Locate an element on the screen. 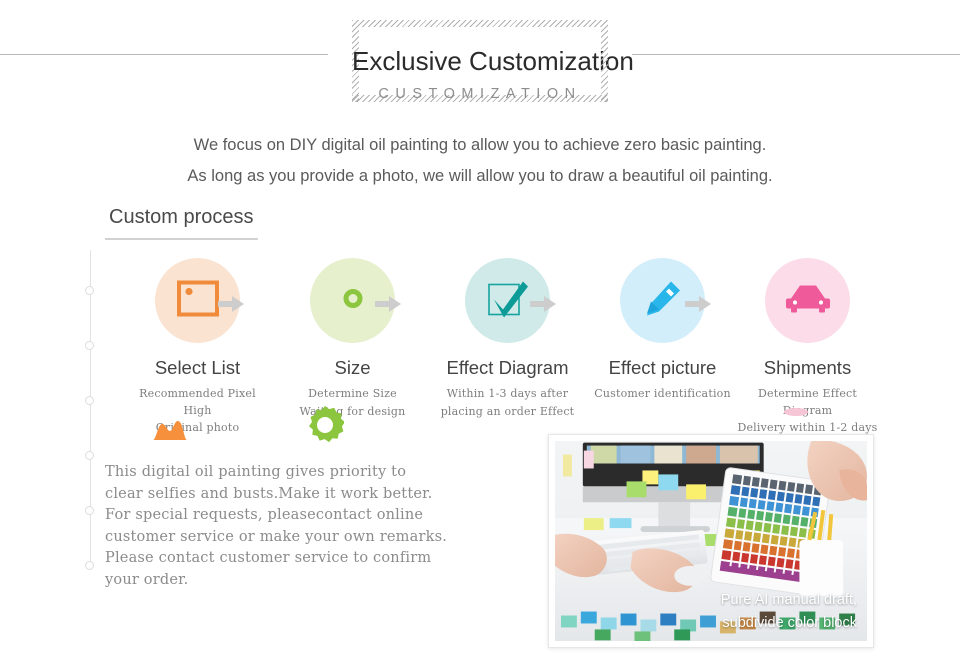  step-label: Select List is located at coordinates (197, 367).